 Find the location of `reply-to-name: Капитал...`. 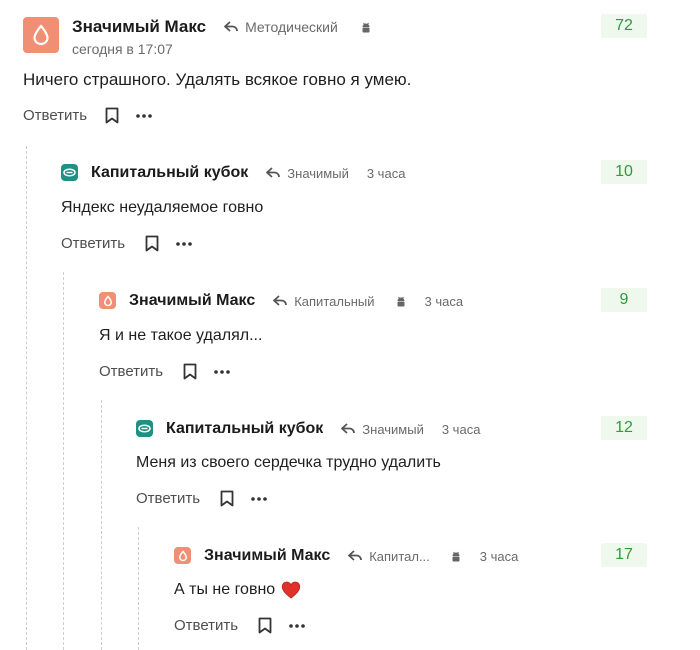

reply-to-name: Капитал... is located at coordinates (399, 556).